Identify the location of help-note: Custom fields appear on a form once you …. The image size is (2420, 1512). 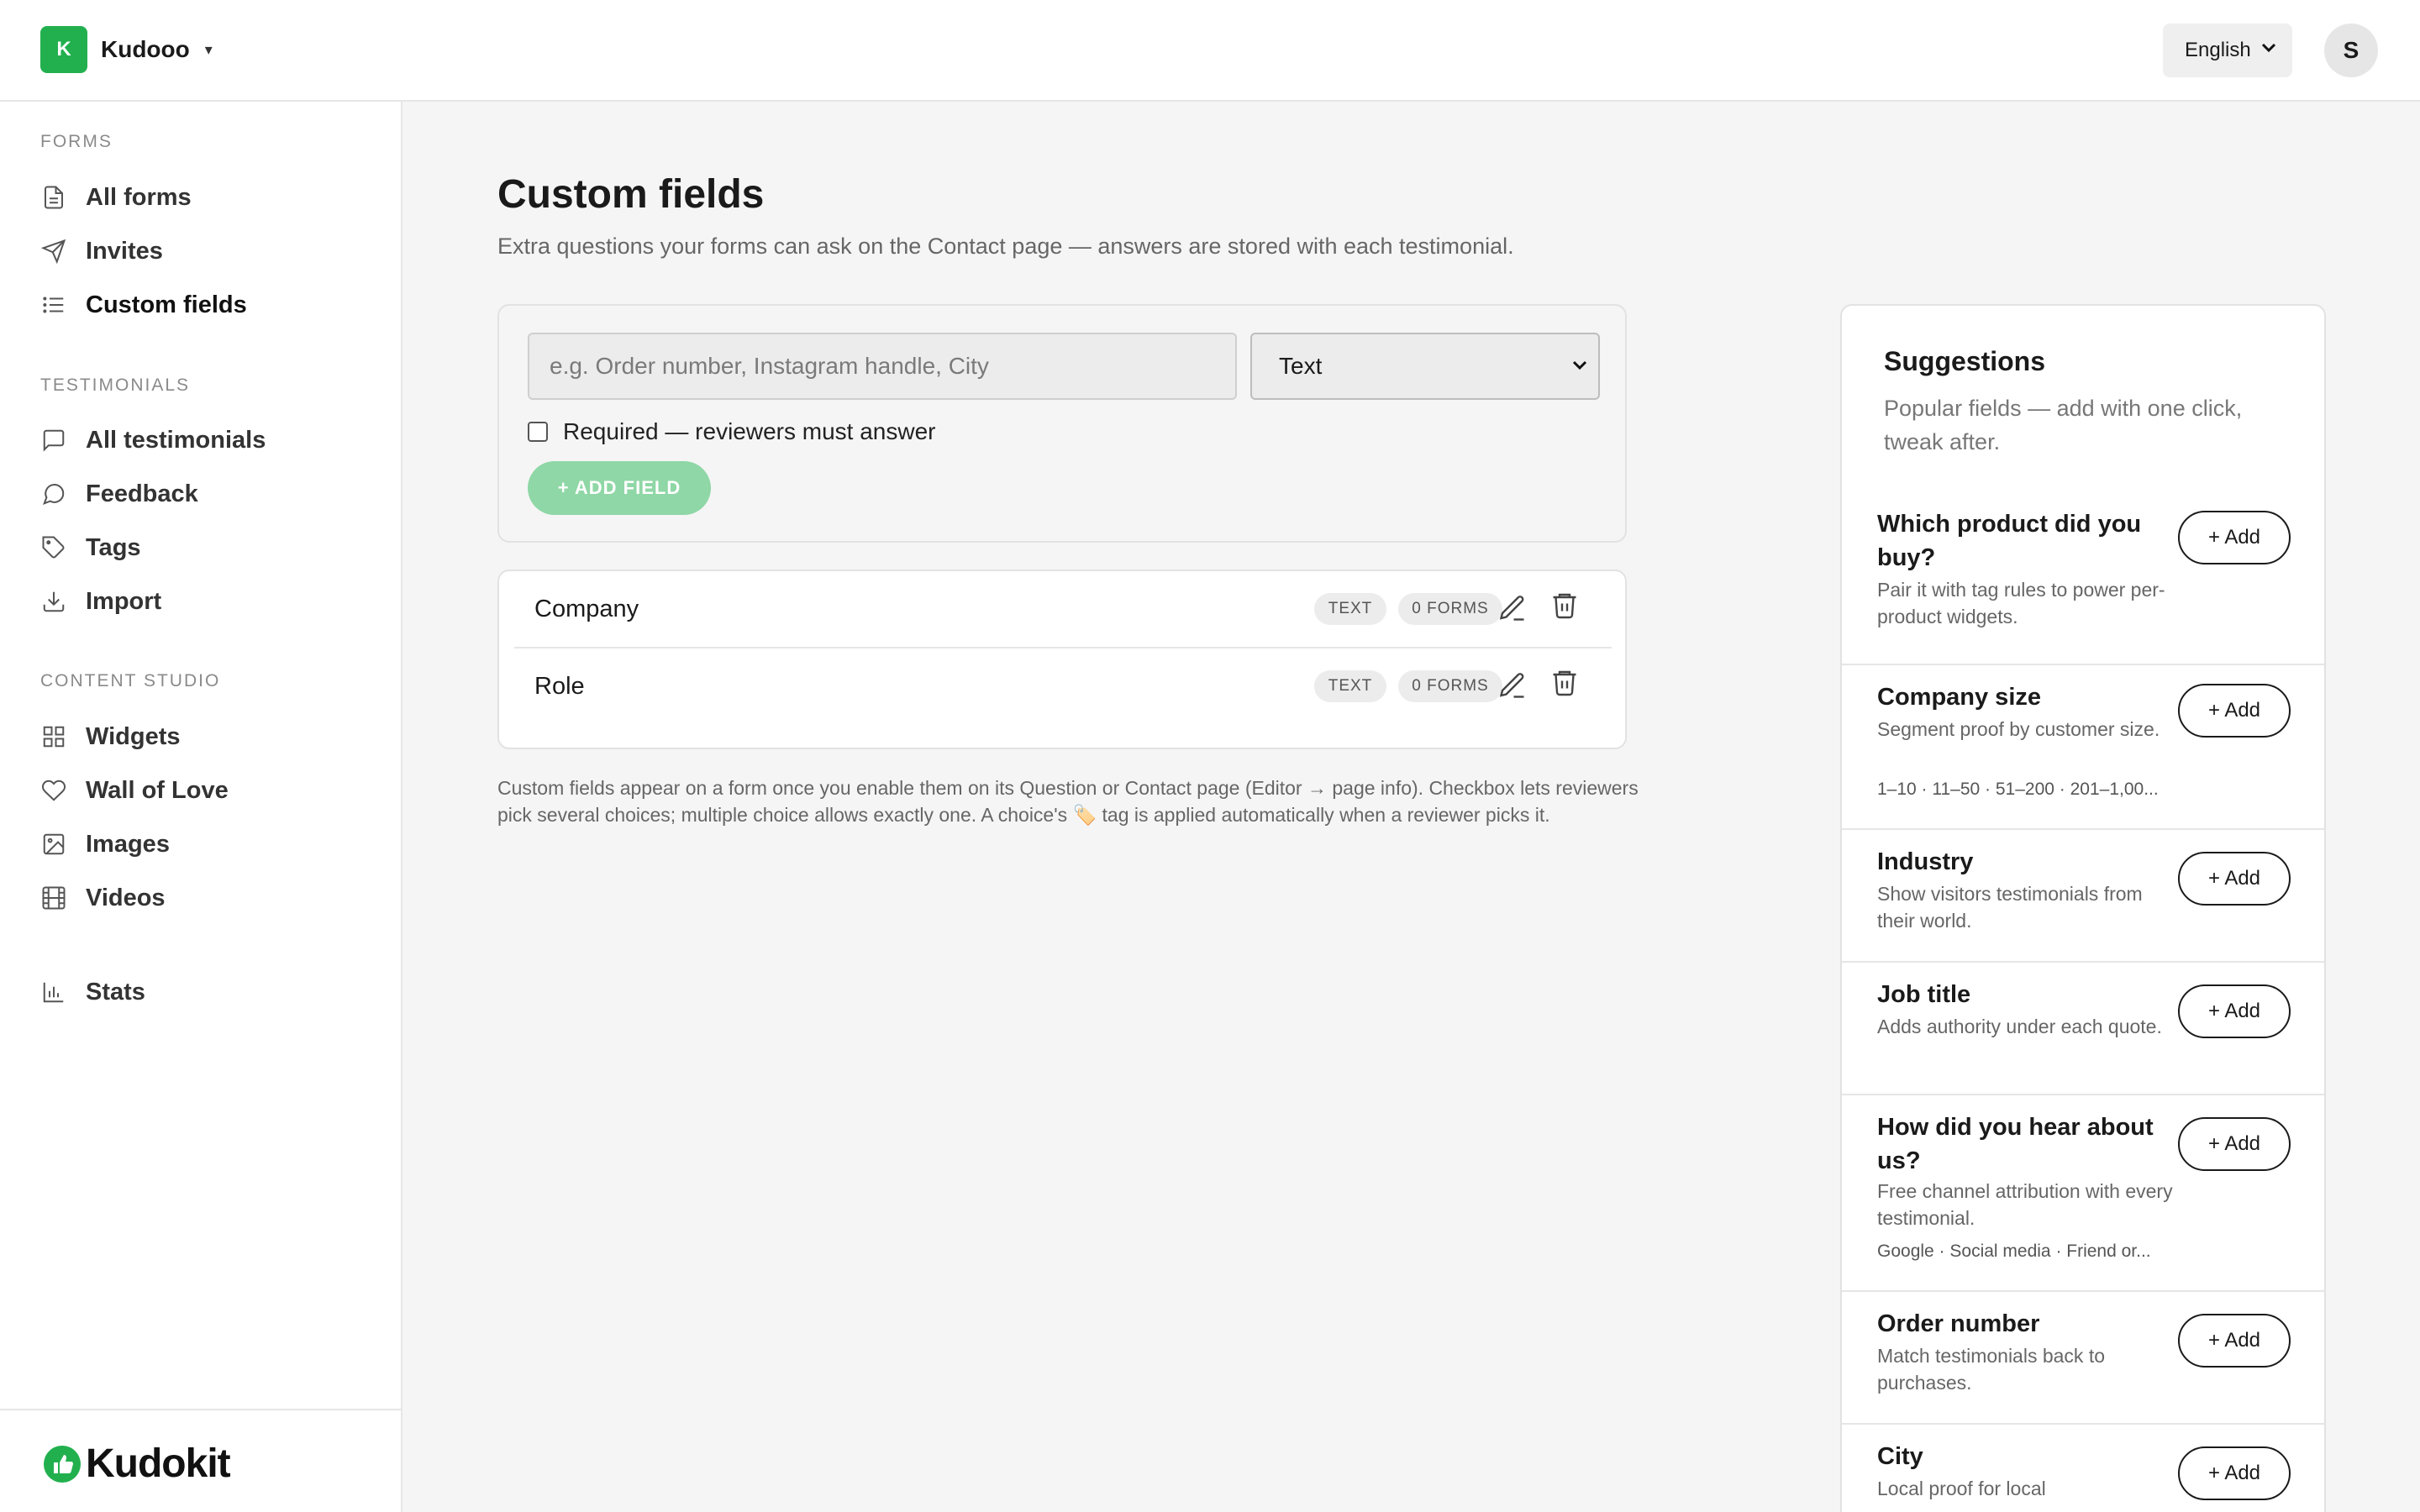
(1068, 801).